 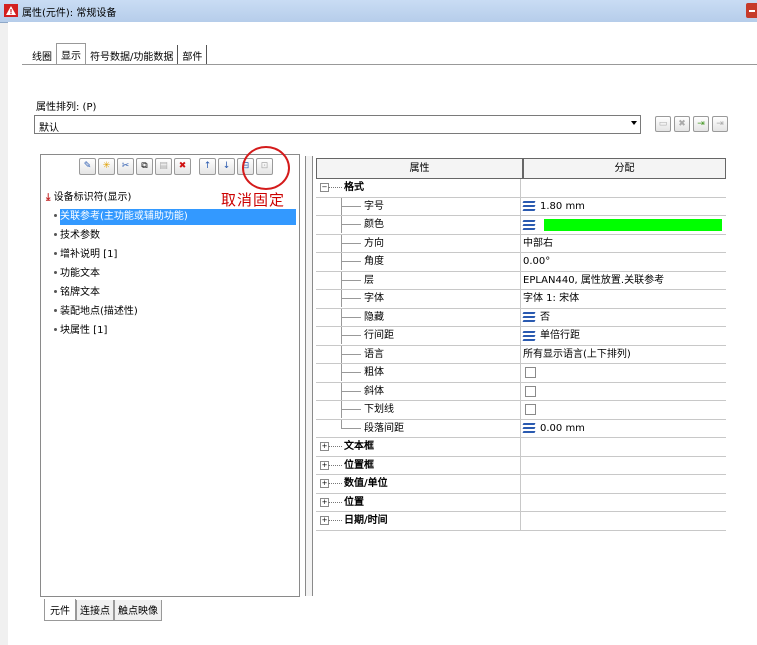 What do you see at coordinates (42, 54) in the screenshot?
I see `tab-coil: 线圈` at bounding box center [42, 54].